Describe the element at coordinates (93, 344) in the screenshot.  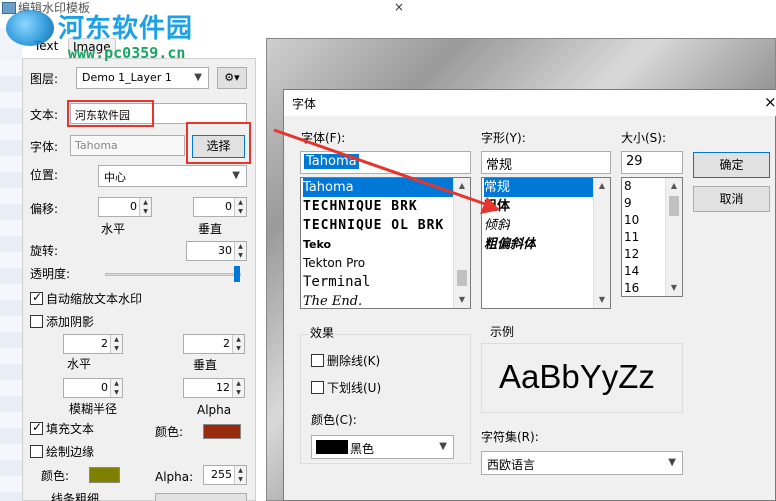
I see `shadow-h-spinner: 2 ▲ ▼` at that location.